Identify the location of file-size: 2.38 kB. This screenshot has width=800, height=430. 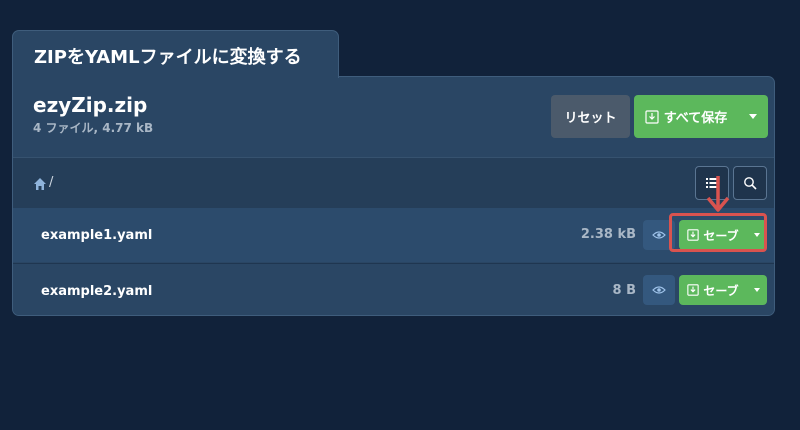
(608, 234).